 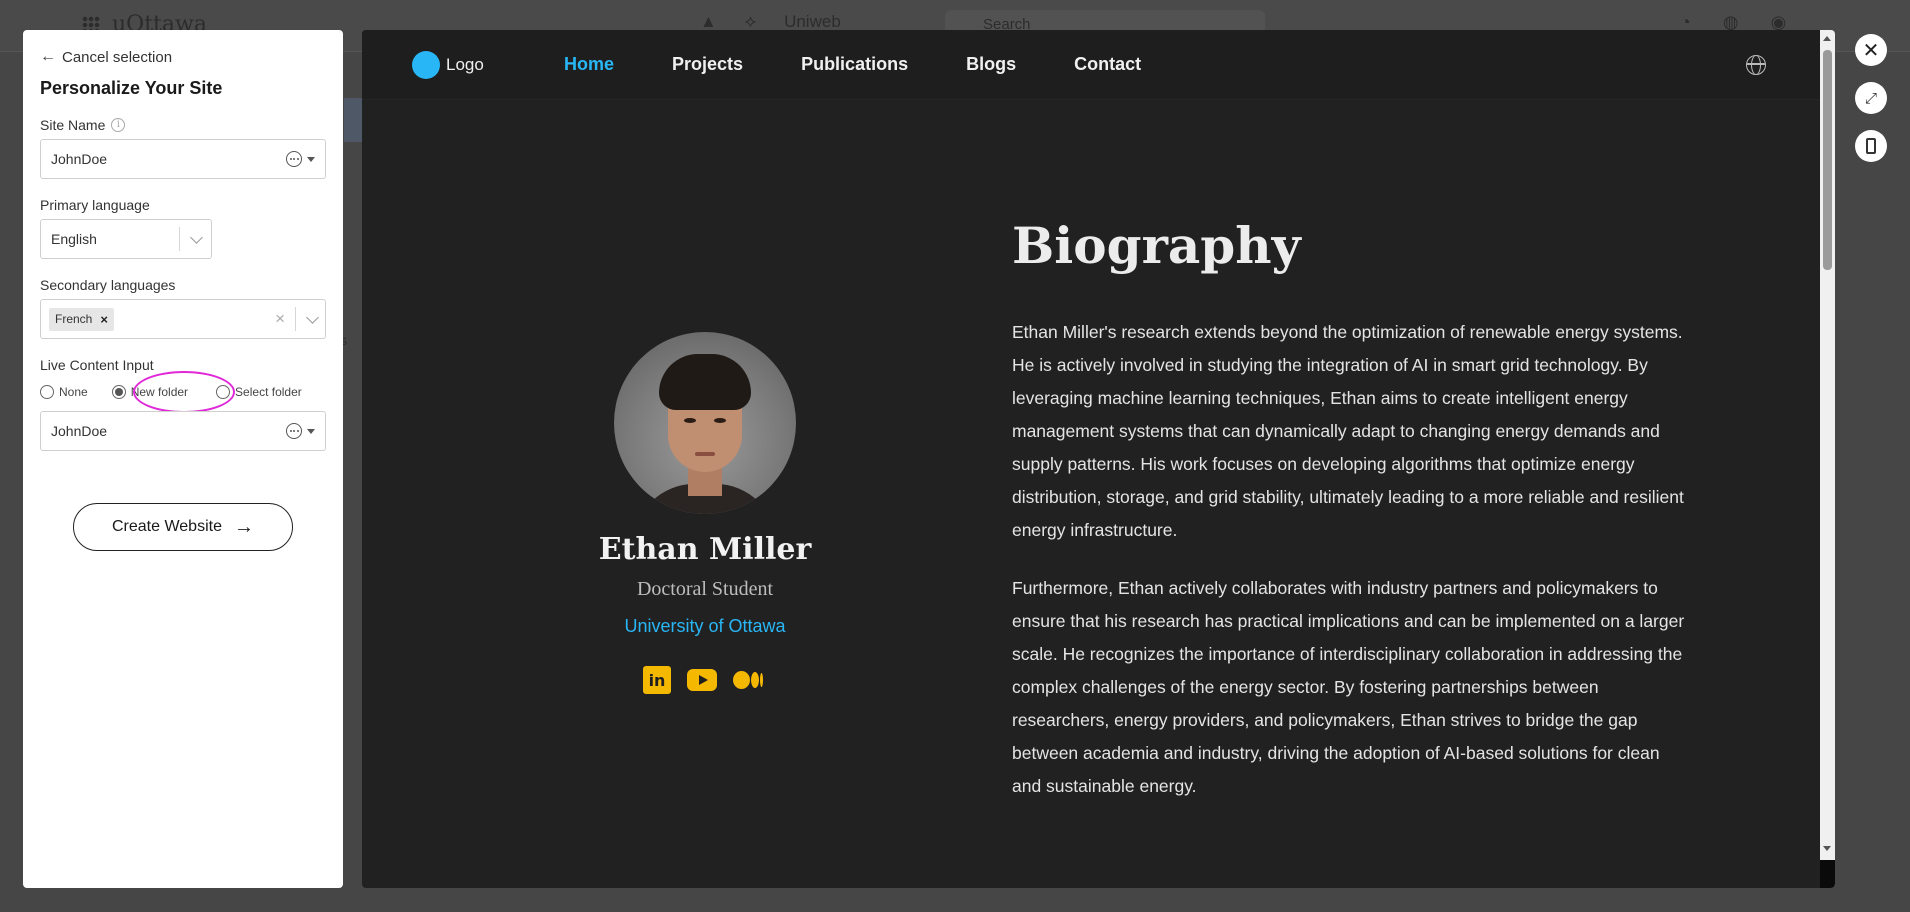 I want to click on person-name: Ethan Miller, so click(x=705, y=549).